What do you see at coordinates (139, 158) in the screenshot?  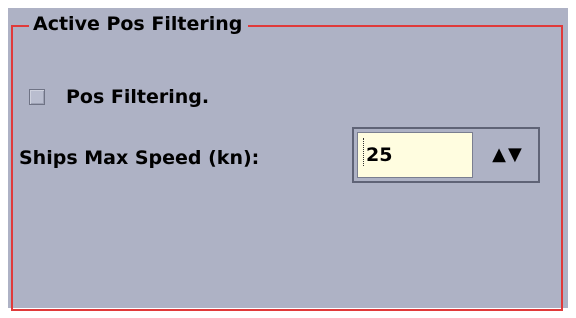 I see `ships-max-speed-label: Ships Max Speed (kn):` at bounding box center [139, 158].